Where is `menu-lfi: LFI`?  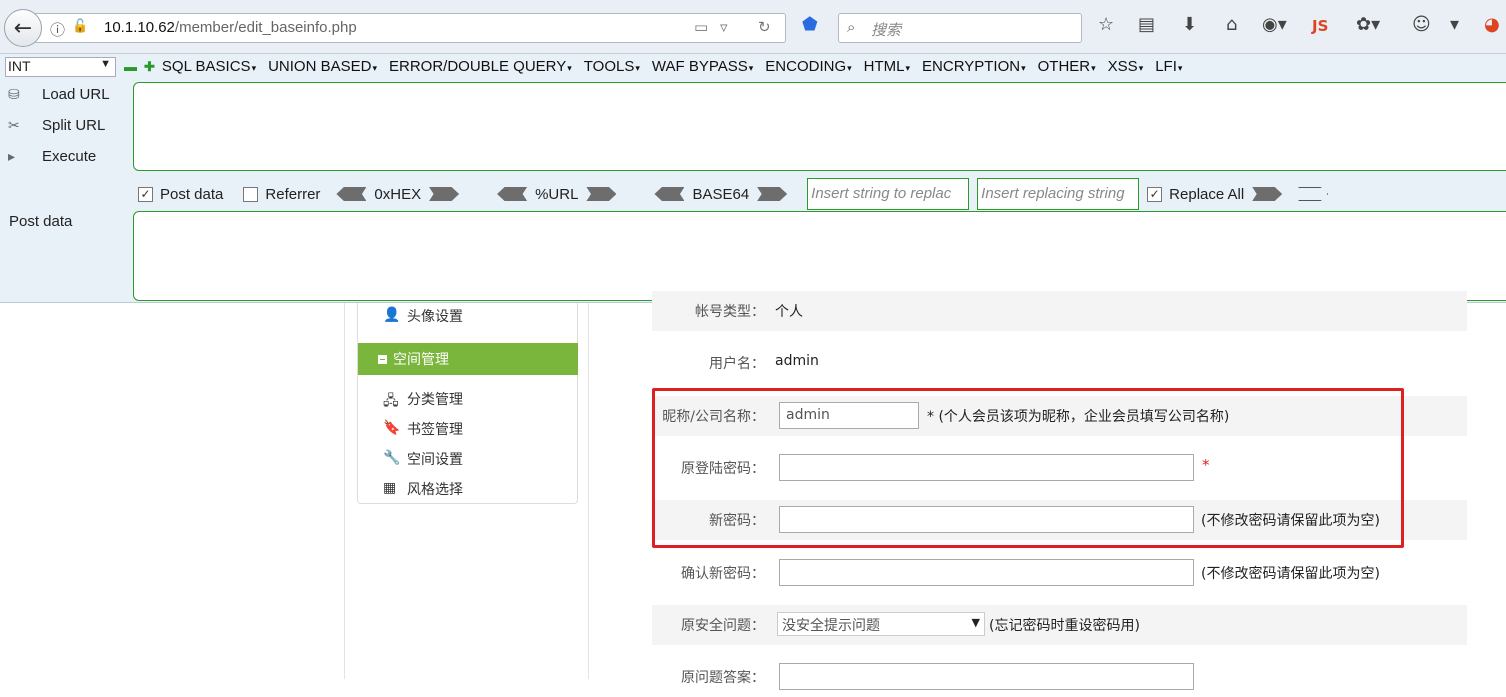 menu-lfi: LFI is located at coordinates (1168, 66).